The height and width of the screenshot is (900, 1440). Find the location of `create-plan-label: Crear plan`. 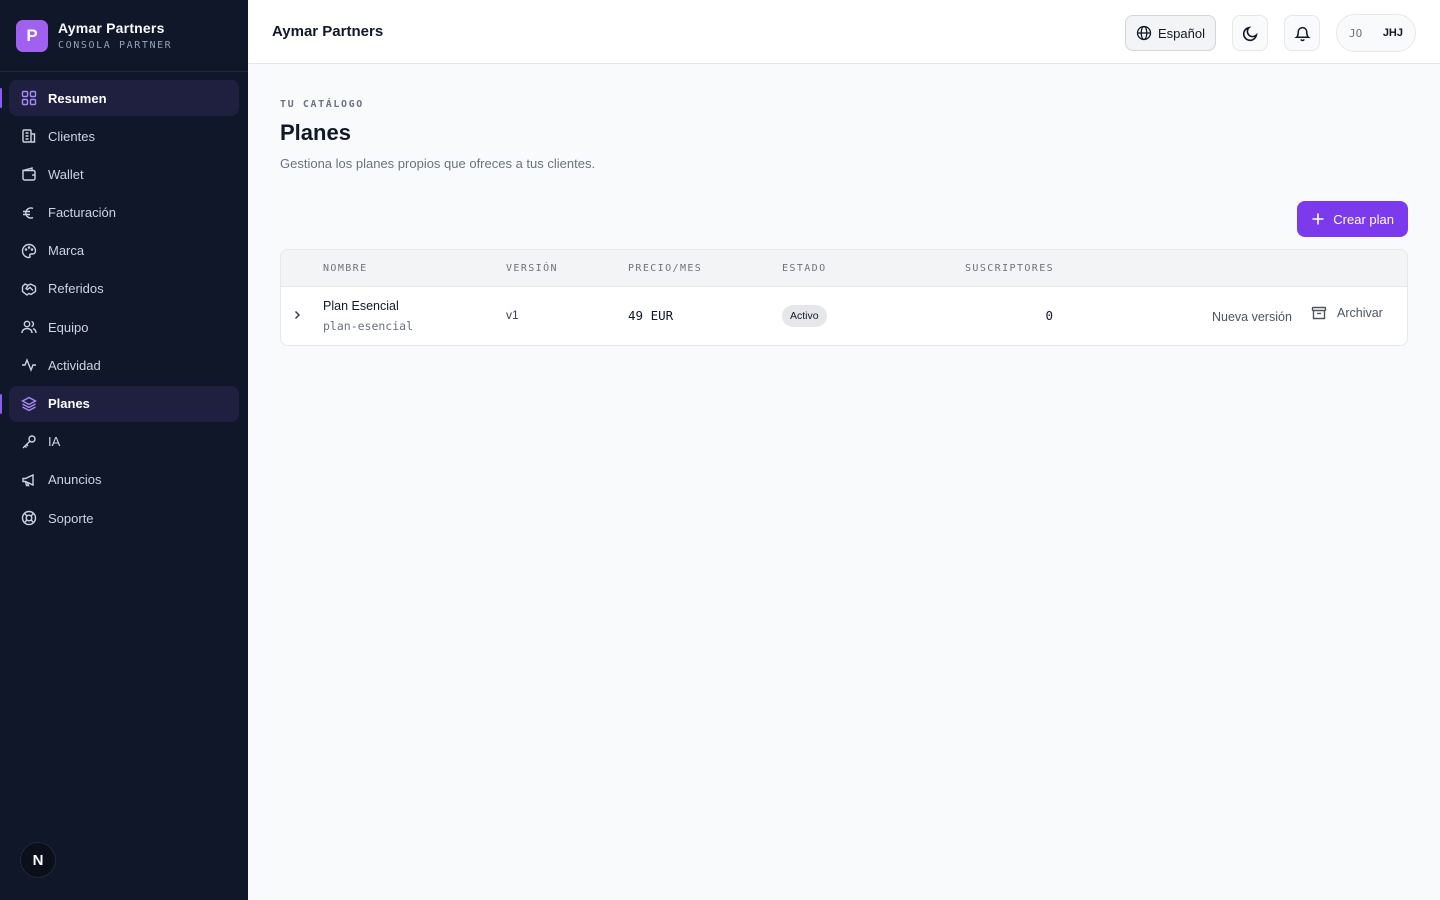

create-plan-label: Crear plan is located at coordinates (1363, 219).